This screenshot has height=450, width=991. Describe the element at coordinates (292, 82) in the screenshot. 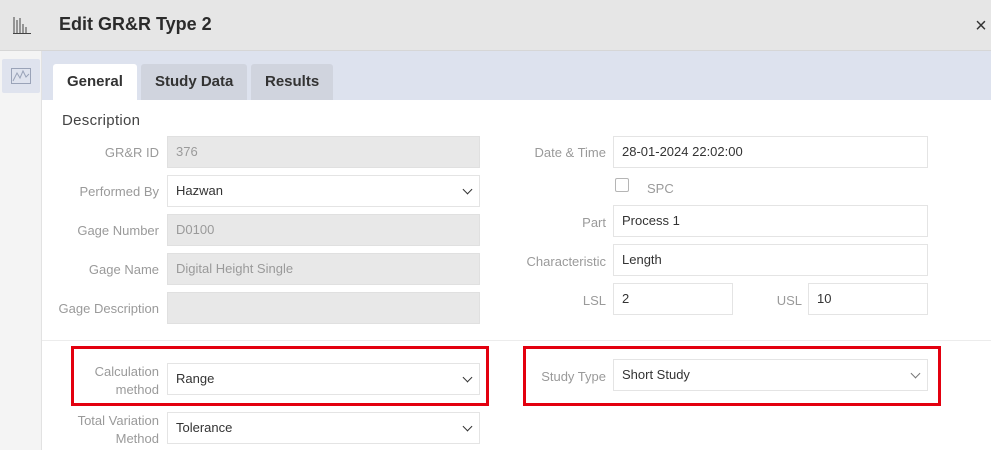

I see `tab-results: Results` at that location.